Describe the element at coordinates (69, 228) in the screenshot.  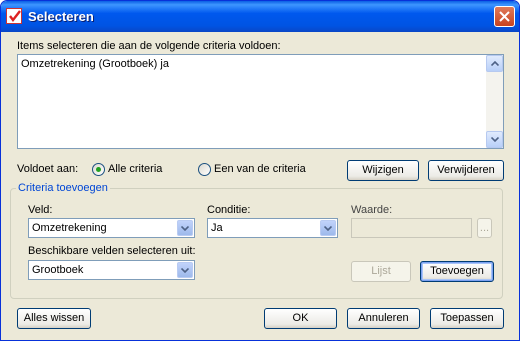
I see `field-select-value: Omzetrekening` at that location.